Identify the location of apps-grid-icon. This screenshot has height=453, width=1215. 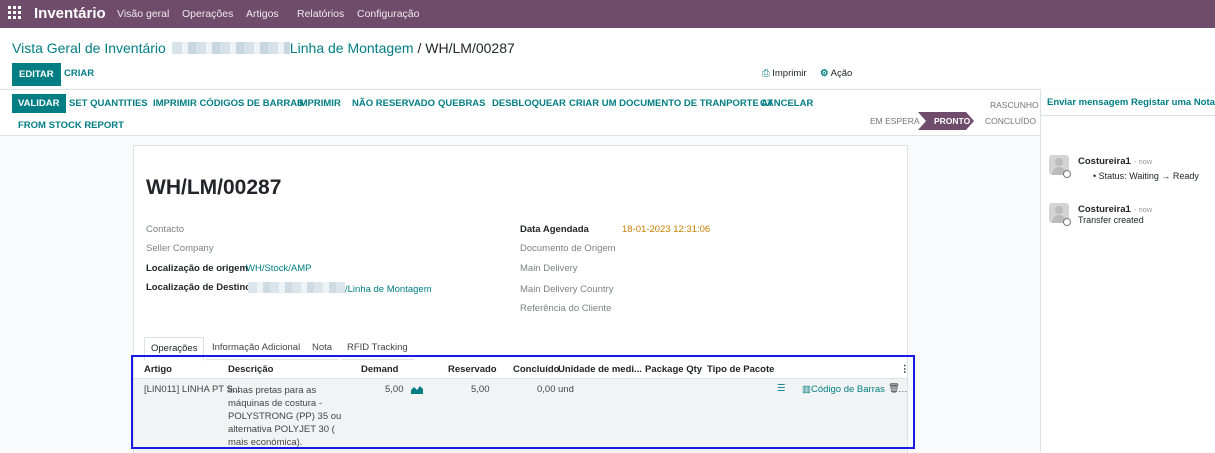
(15, 13).